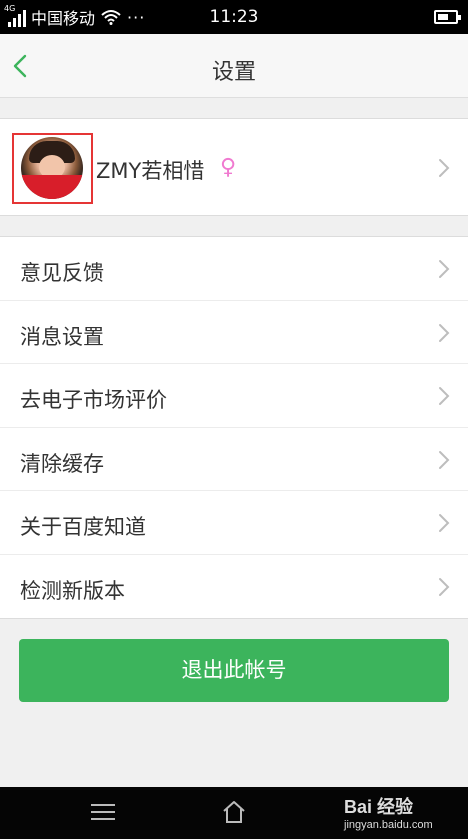  What do you see at coordinates (228, 167) in the screenshot?
I see `female-gender-icon: ♀` at bounding box center [228, 167].